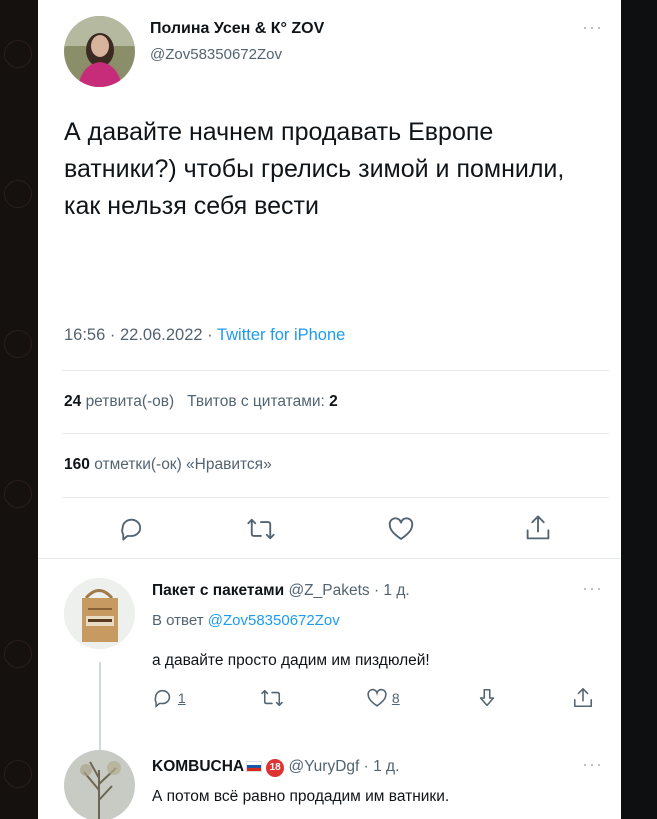 This screenshot has height=819, width=657. I want to click on tip-icon, so click(487, 697).